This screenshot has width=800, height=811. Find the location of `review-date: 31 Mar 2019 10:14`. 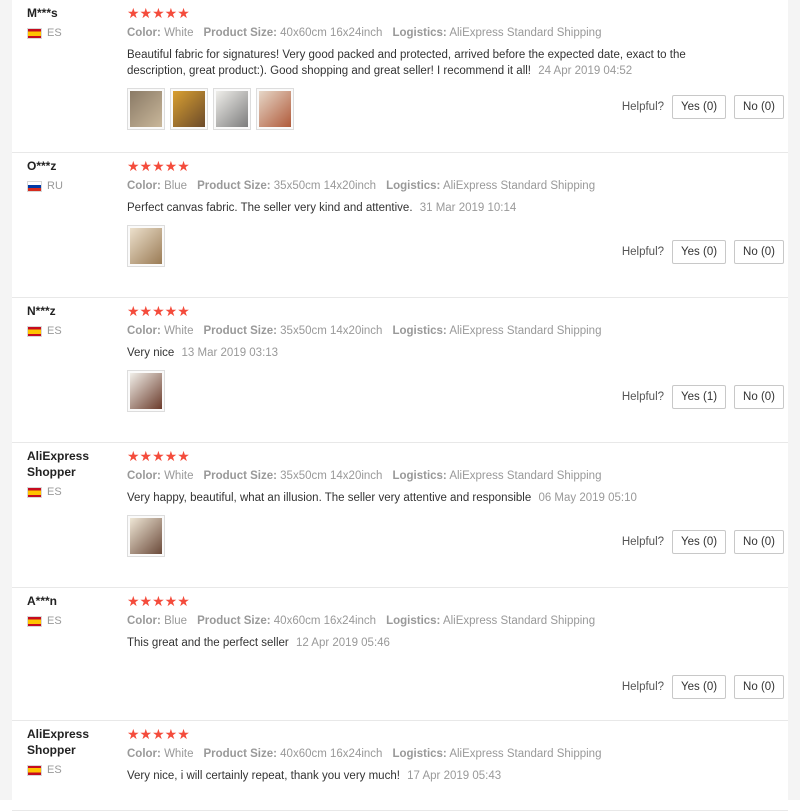

review-date: 31 Mar 2019 10:14 is located at coordinates (468, 208).